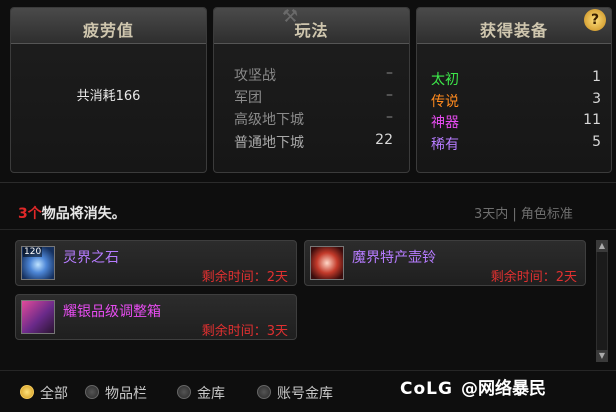 This screenshot has height=412, width=616. I want to click on expiring-warning: 3个物品将消失。, so click(72, 213).